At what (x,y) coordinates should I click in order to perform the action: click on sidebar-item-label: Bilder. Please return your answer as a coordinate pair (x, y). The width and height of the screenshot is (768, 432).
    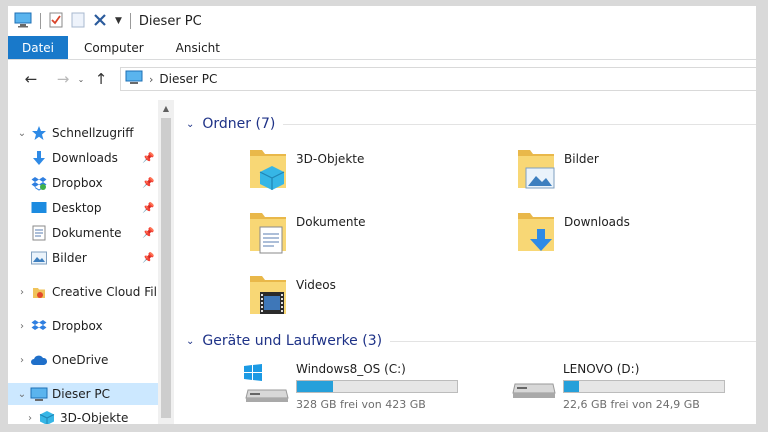
    Looking at the image, I should click on (69, 258).